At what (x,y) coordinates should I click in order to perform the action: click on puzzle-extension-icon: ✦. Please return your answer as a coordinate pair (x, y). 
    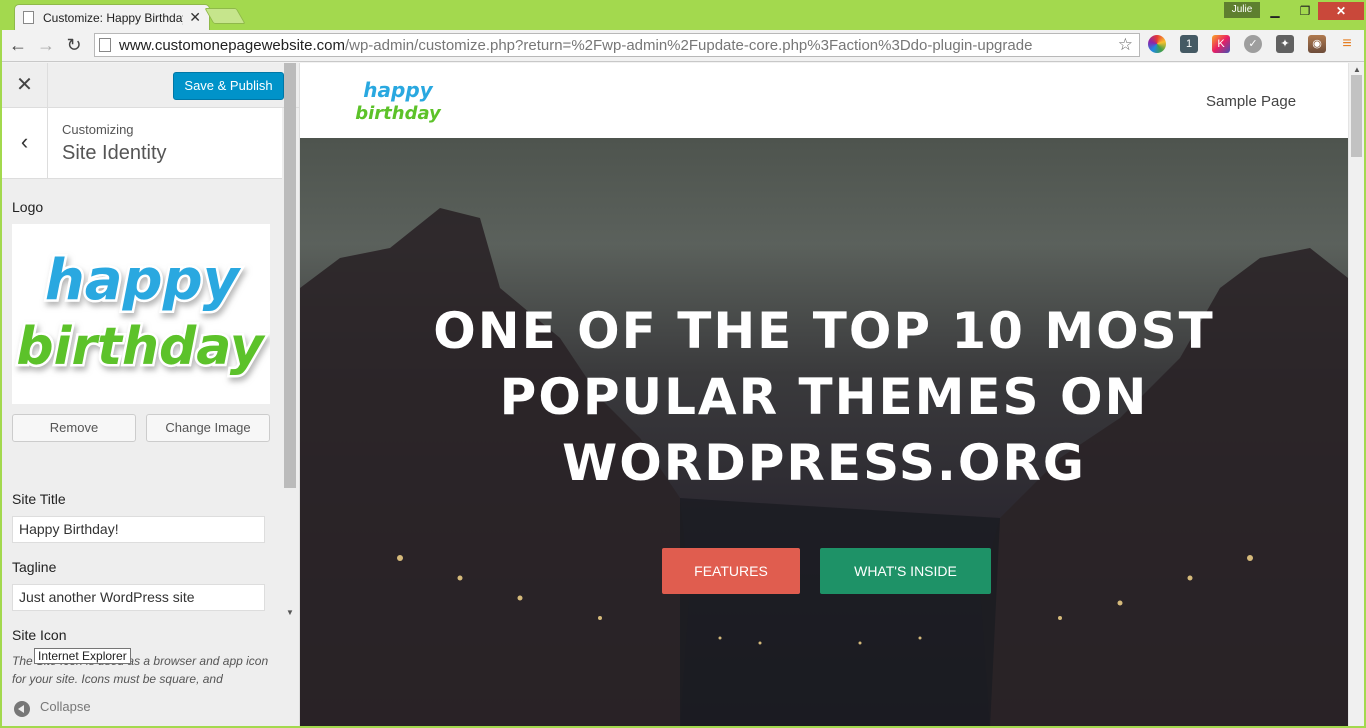
    Looking at the image, I should click on (1285, 44).